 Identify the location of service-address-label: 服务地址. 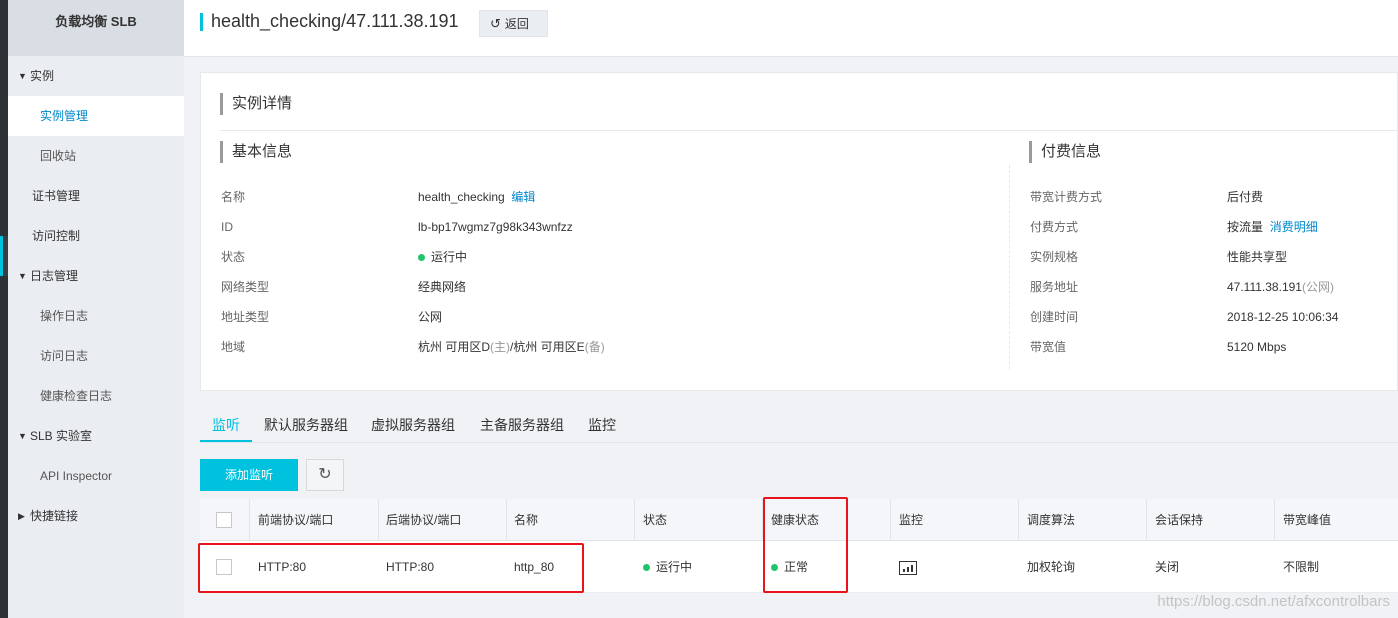
(1054, 287).